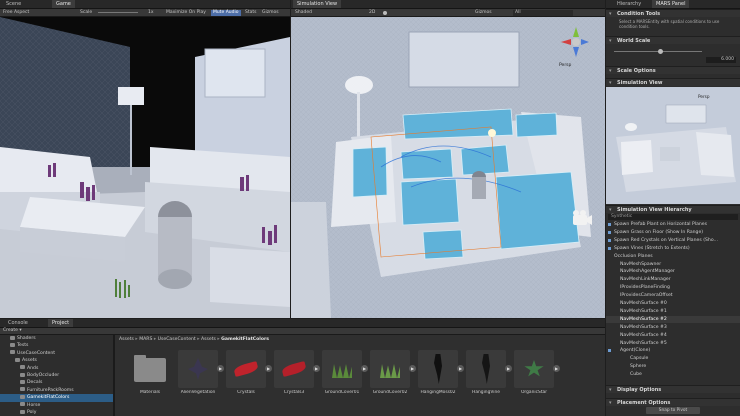 Image resolution: width=740 pixels, height=416 pixels. I want to click on tab-mars-panel: MARS Panel, so click(671, 4).